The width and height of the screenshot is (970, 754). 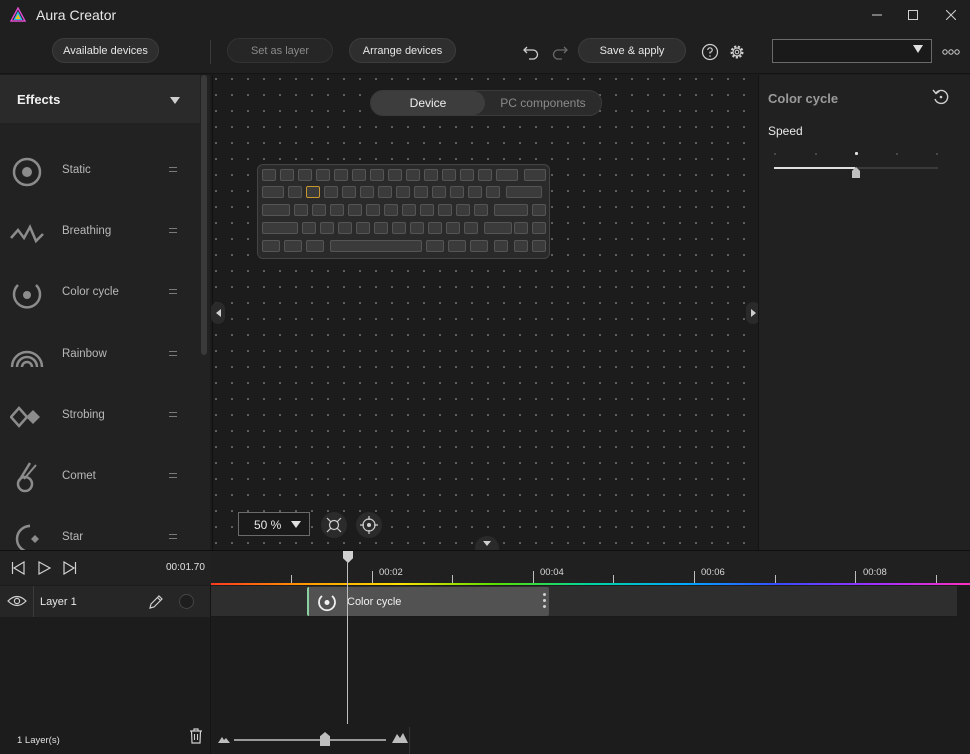 I want to click on collapse-left-button, so click(x=218, y=313).